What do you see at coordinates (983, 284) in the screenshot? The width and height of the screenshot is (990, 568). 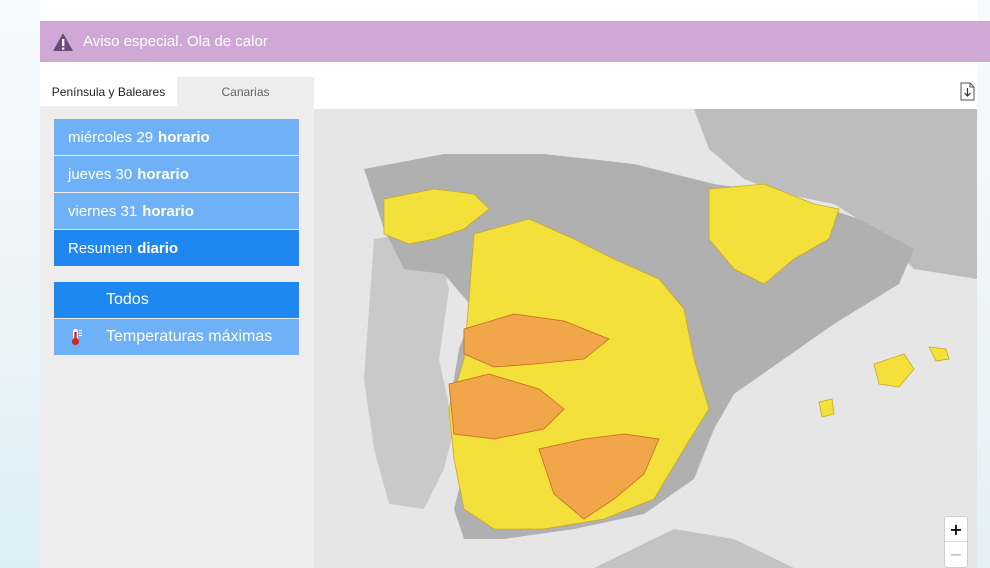 I see `page-background-right` at bounding box center [983, 284].